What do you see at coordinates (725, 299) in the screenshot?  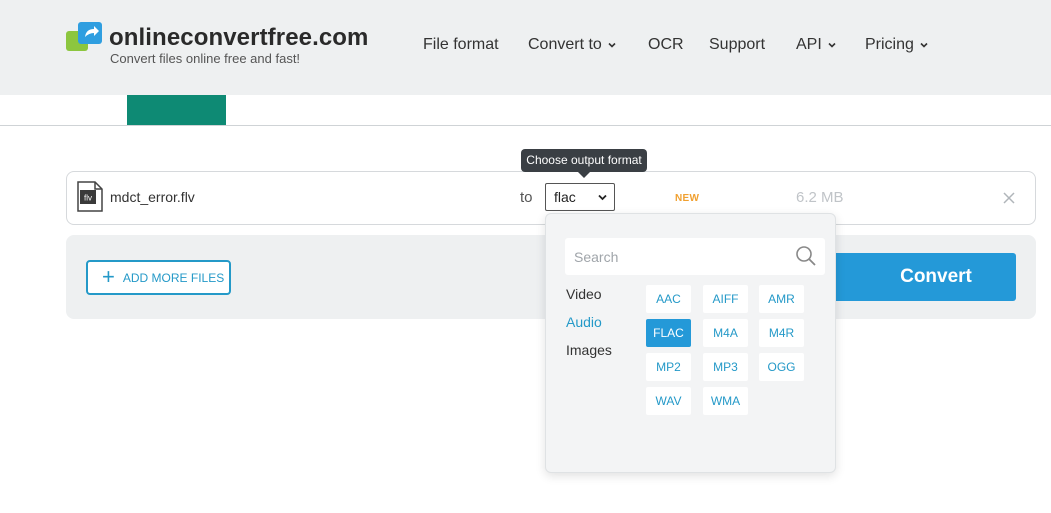 I see `format-aiff: AIFF` at bounding box center [725, 299].